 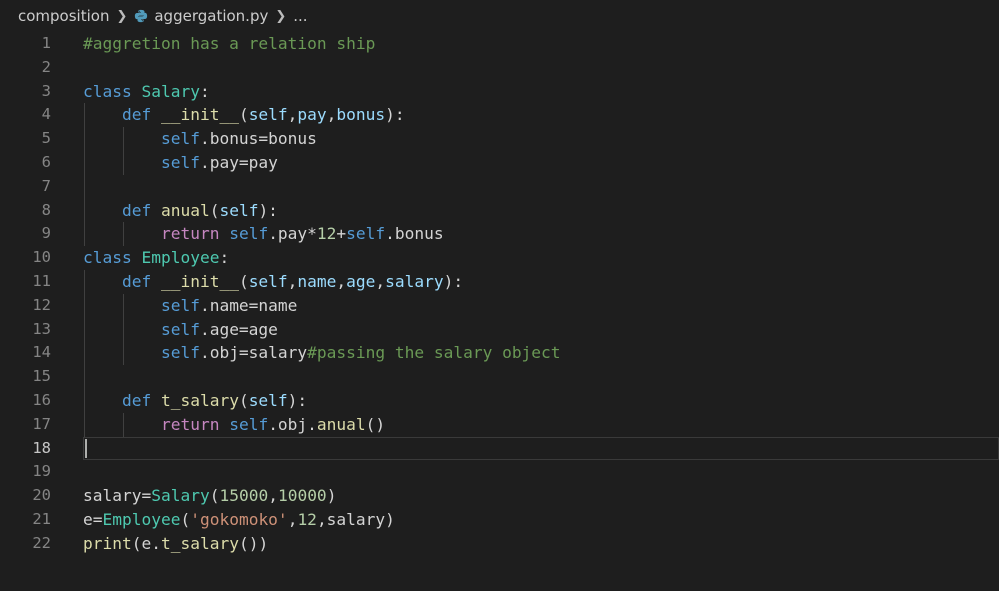 What do you see at coordinates (41, 280) in the screenshot?
I see `line-number: 11` at bounding box center [41, 280].